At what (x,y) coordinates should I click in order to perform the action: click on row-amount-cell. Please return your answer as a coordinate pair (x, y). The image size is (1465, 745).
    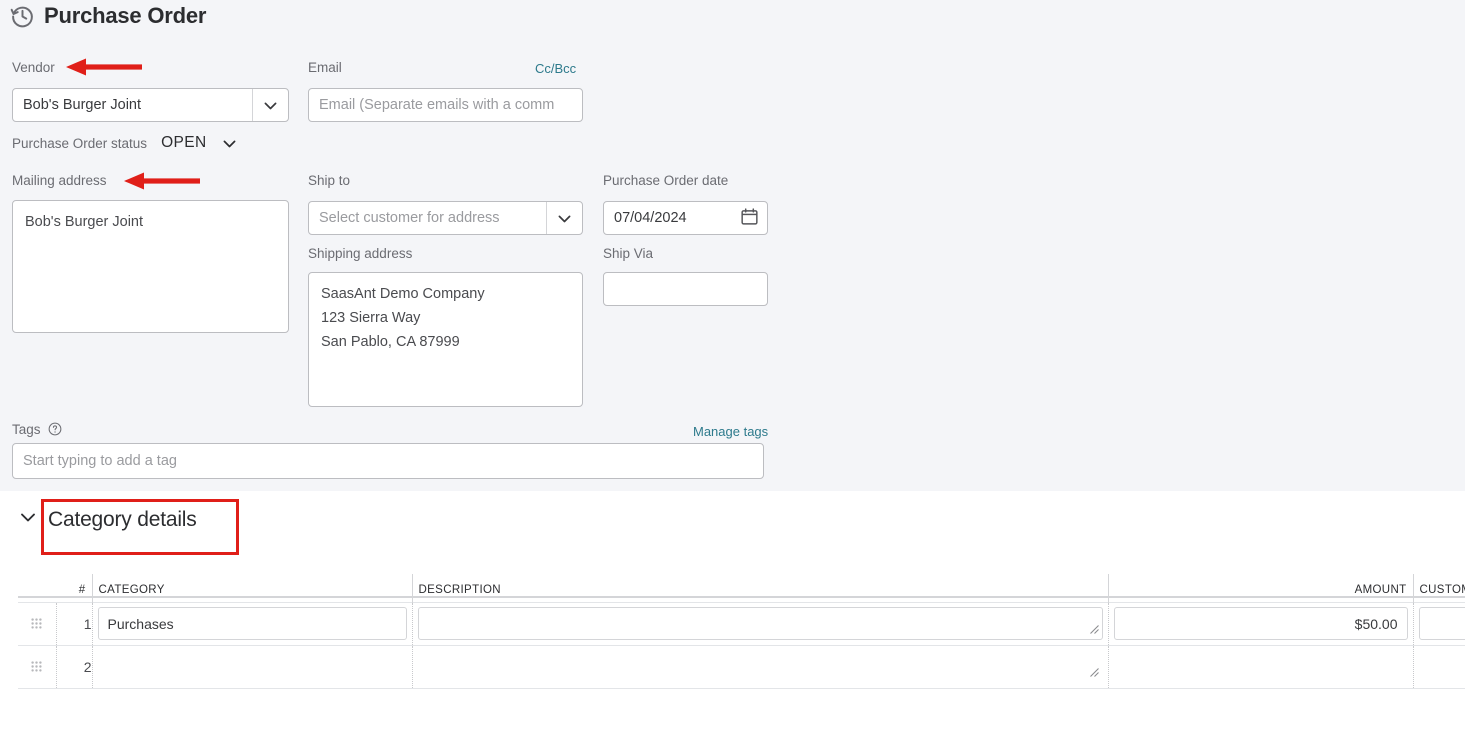
    Looking at the image, I should click on (1261, 666).